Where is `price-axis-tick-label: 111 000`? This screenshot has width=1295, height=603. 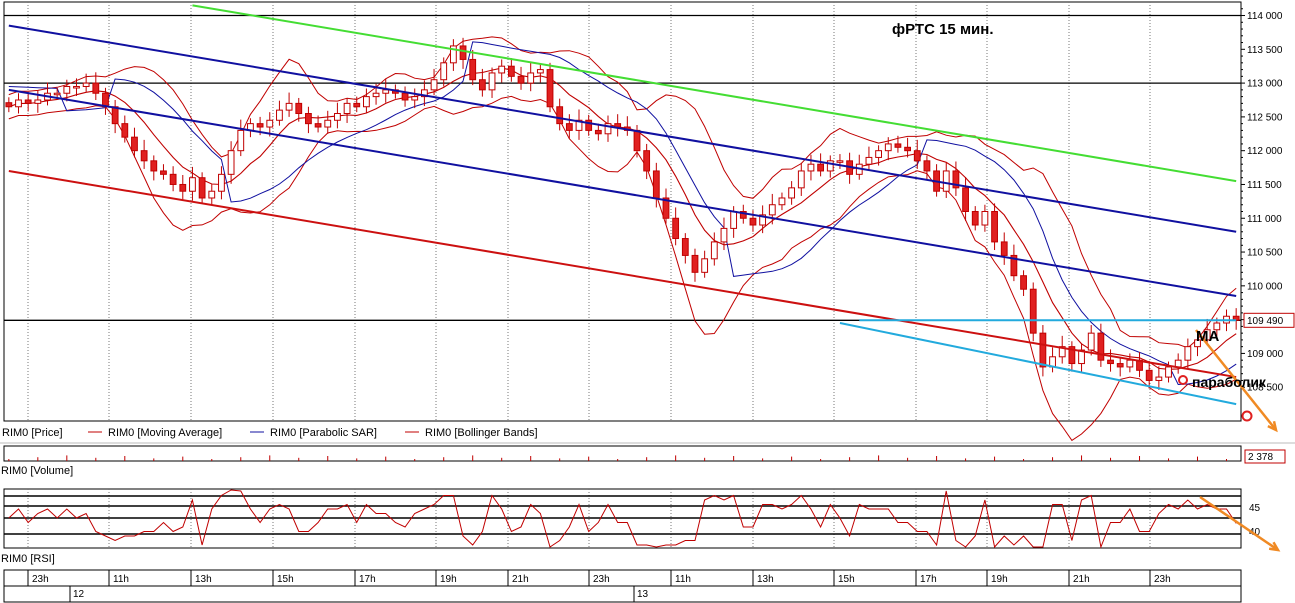
price-axis-tick-label: 111 000 is located at coordinates (1264, 219).